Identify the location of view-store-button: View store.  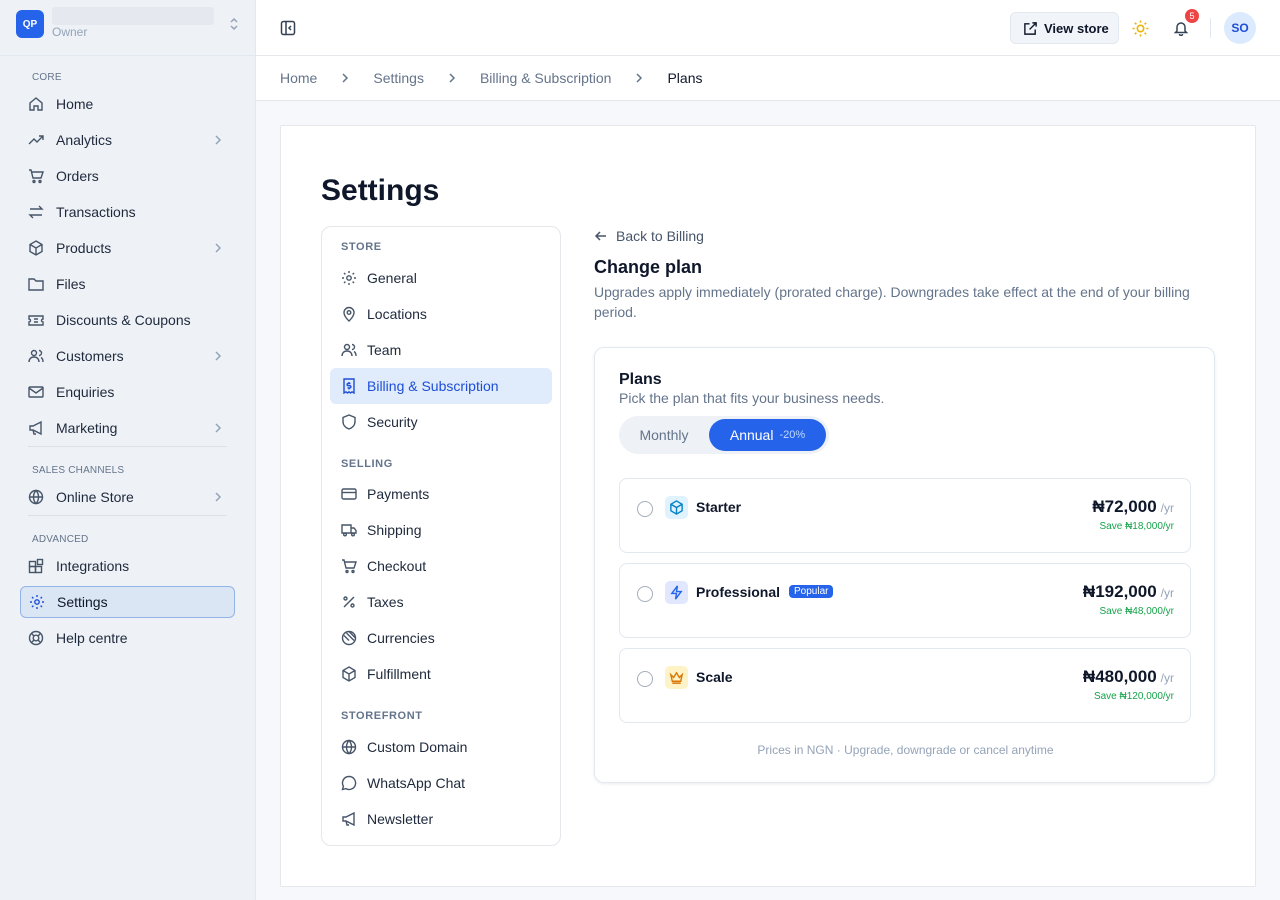
(1064, 28).